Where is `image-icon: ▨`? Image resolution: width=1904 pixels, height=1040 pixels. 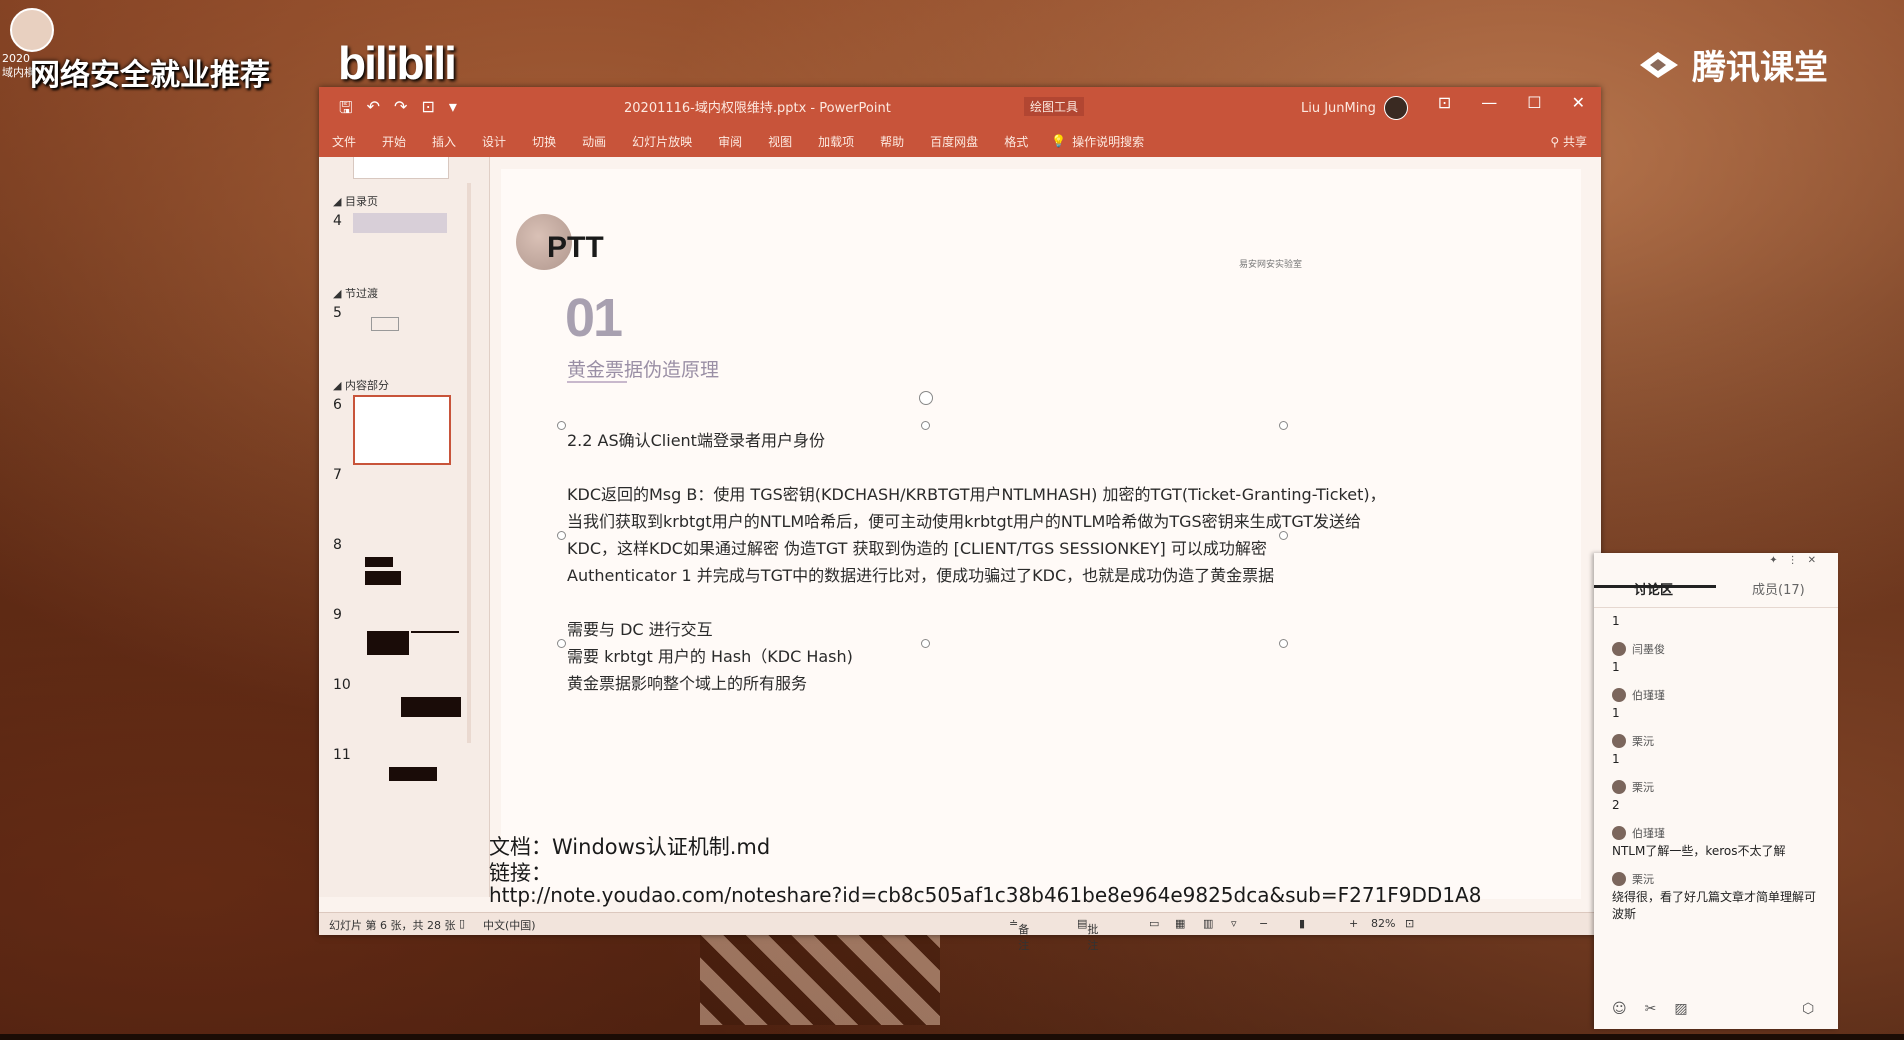 image-icon: ▨ is located at coordinates (1680, 1009).